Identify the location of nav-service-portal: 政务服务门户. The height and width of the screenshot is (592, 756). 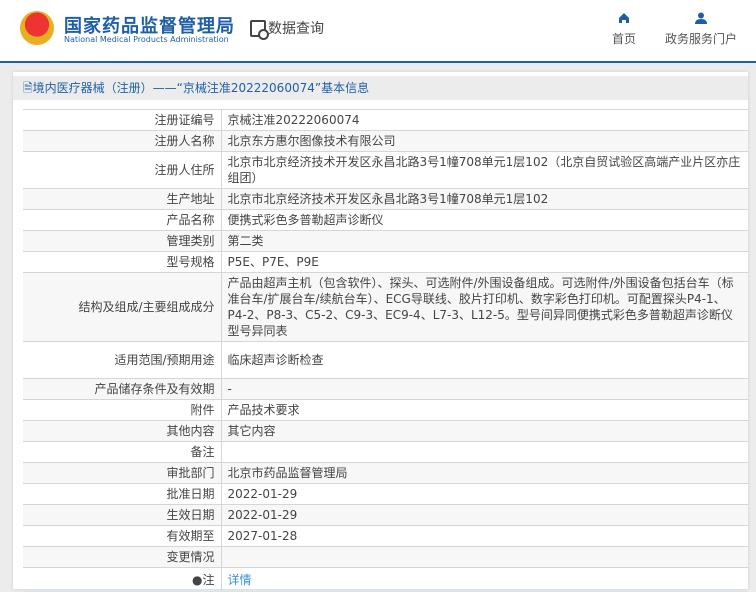
(701, 29).